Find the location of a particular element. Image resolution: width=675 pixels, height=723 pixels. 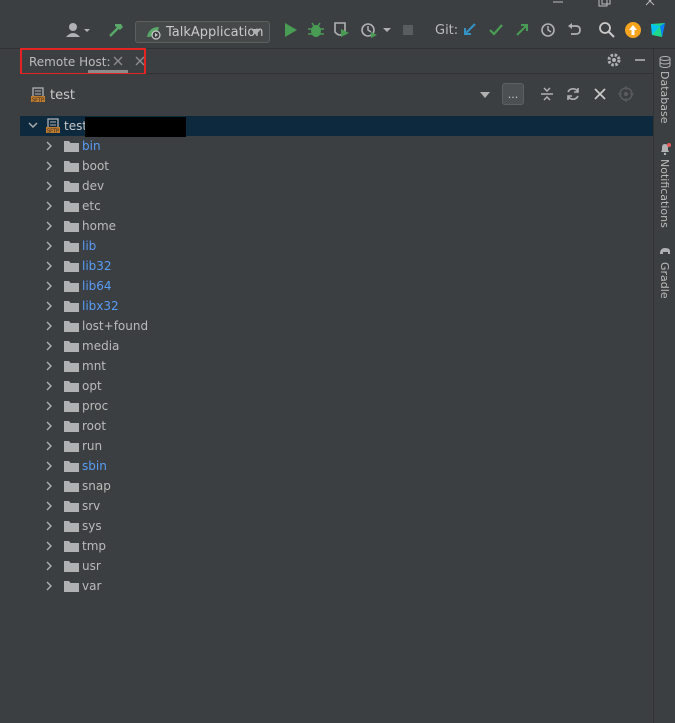

ide-update-icon is located at coordinates (633, 30).